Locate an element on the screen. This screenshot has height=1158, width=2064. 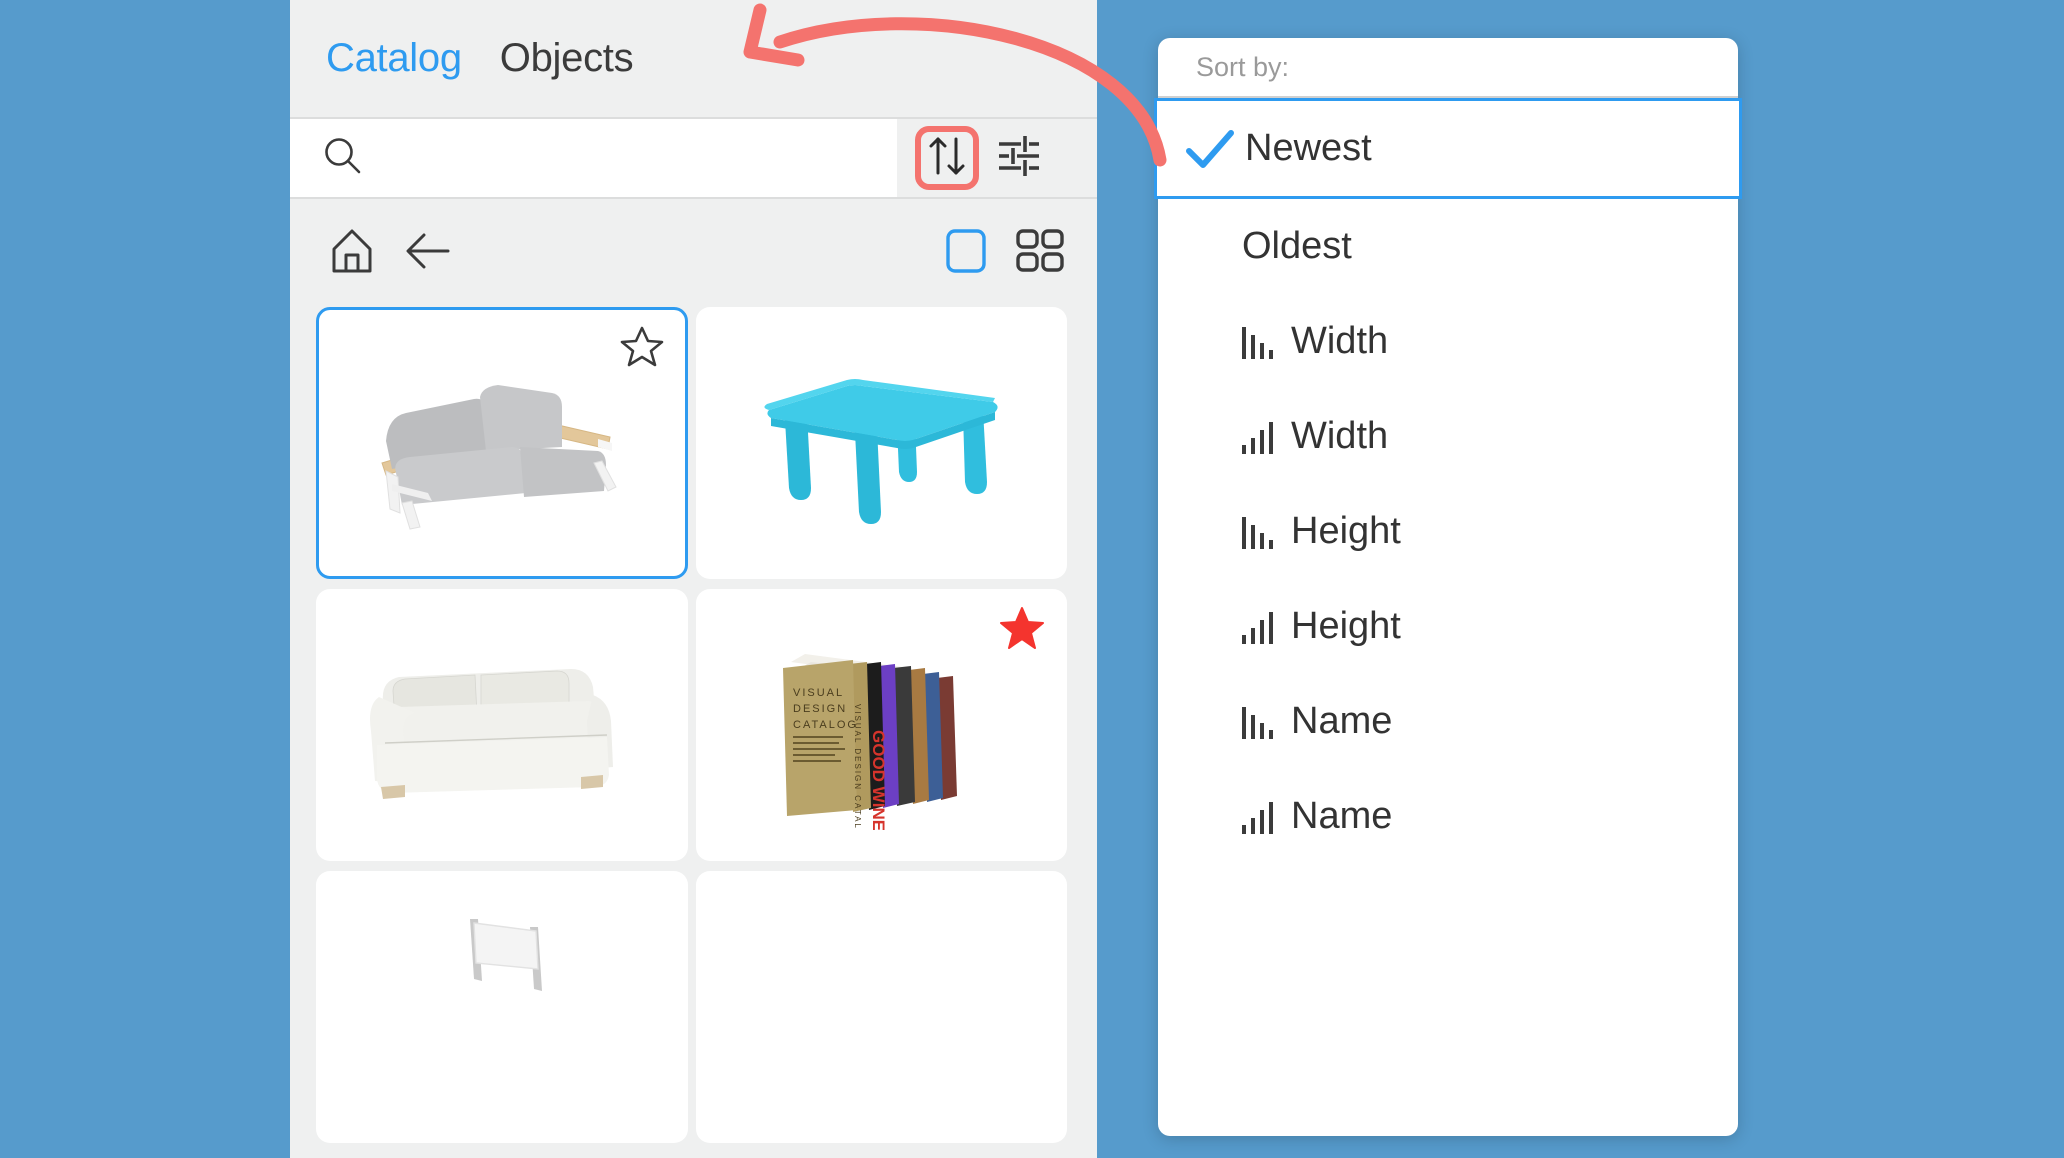
check-icon is located at coordinates (1210, 149).